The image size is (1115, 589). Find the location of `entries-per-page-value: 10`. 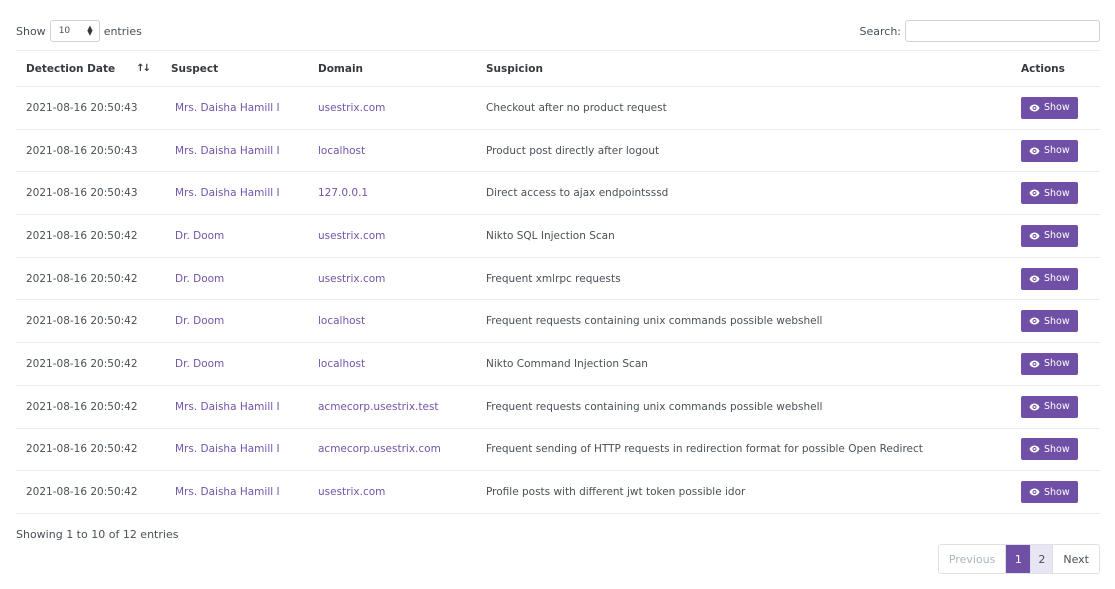

entries-per-page-value: 10 is located at coordinates (64, 31).